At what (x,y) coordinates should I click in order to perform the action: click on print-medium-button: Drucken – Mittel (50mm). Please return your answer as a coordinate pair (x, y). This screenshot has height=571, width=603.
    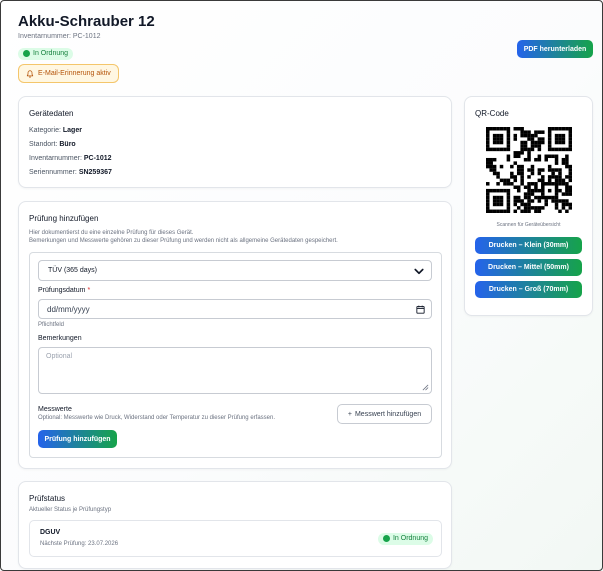
    Looking at the image, I should click on (528, 267).